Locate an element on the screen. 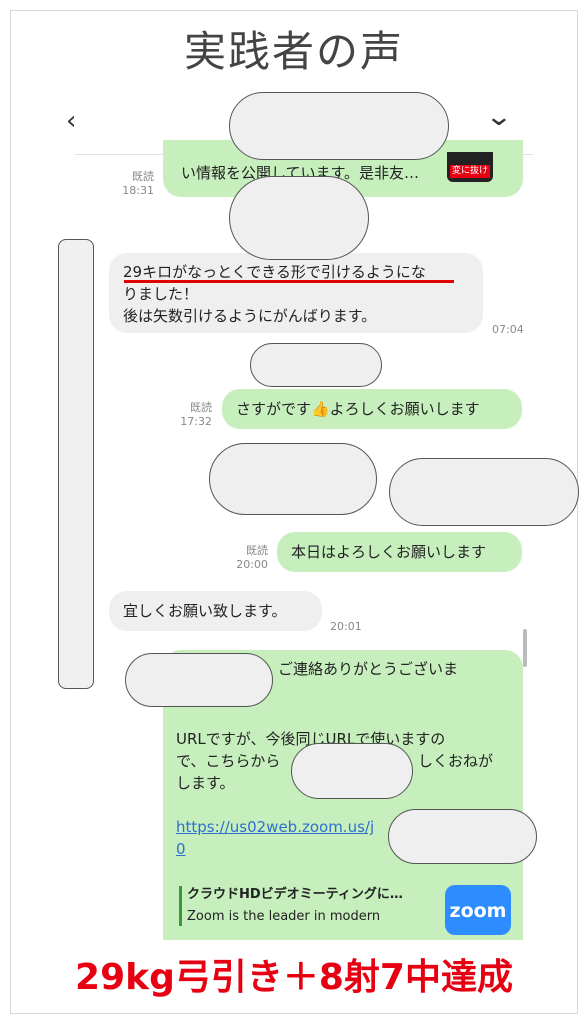 This screenshot has width=588, height=1024. thumbnail-caption: 変に抜け is located at coordinates (470, 171).